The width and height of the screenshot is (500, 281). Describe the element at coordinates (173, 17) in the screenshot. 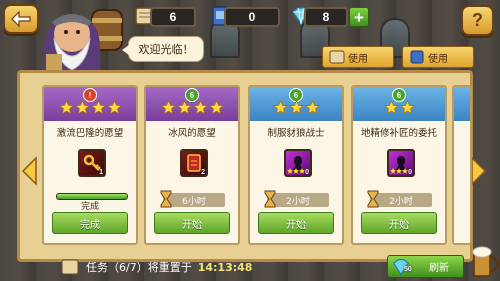

I see `scroll-count: 6` at that location.